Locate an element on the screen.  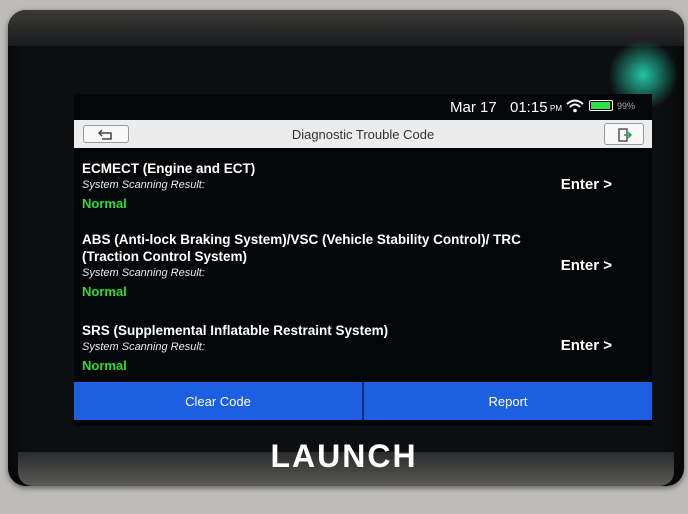
status-bar: Mar 17 01:15 PM 99% is located at coordinates (363, 107).